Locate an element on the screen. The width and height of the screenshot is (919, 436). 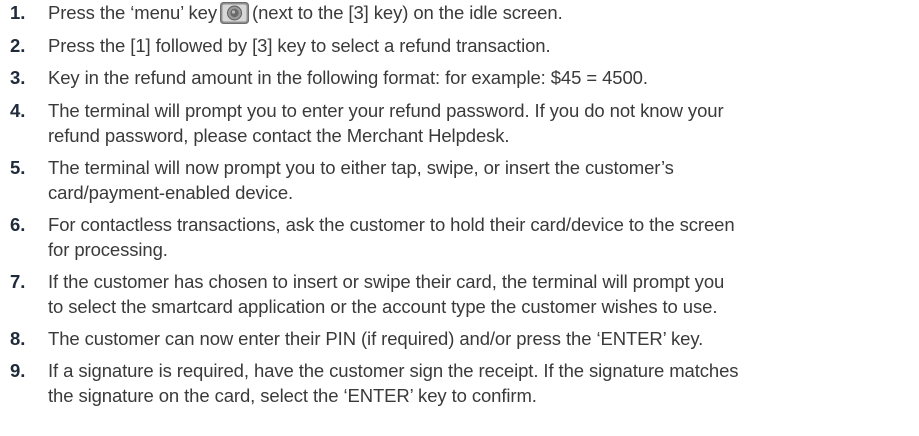
step-line: card/payment-enabled device. is located at coordinates (171, 192).